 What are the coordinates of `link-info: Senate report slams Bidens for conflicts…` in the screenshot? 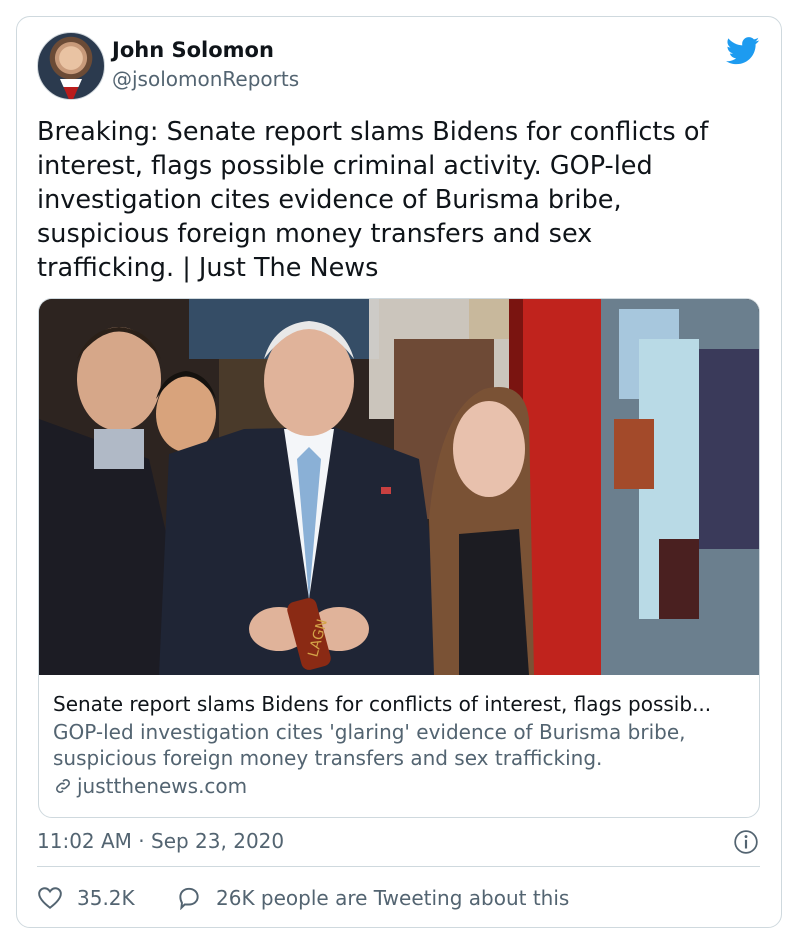 It's located at (403, 745).